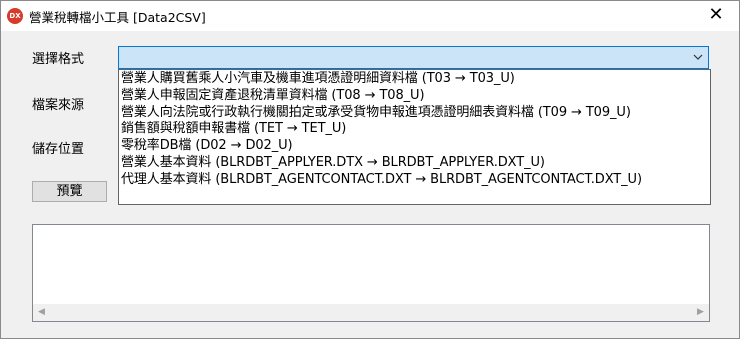 Image resolution: width=740 pixels, height=339 pixels. What do you see at coordinates (414, 146) in the screenshot?
I see `dropdown-option-d02: 零稅率DB檔 (D02 → D02_U)` at bounding box center [414, 146].